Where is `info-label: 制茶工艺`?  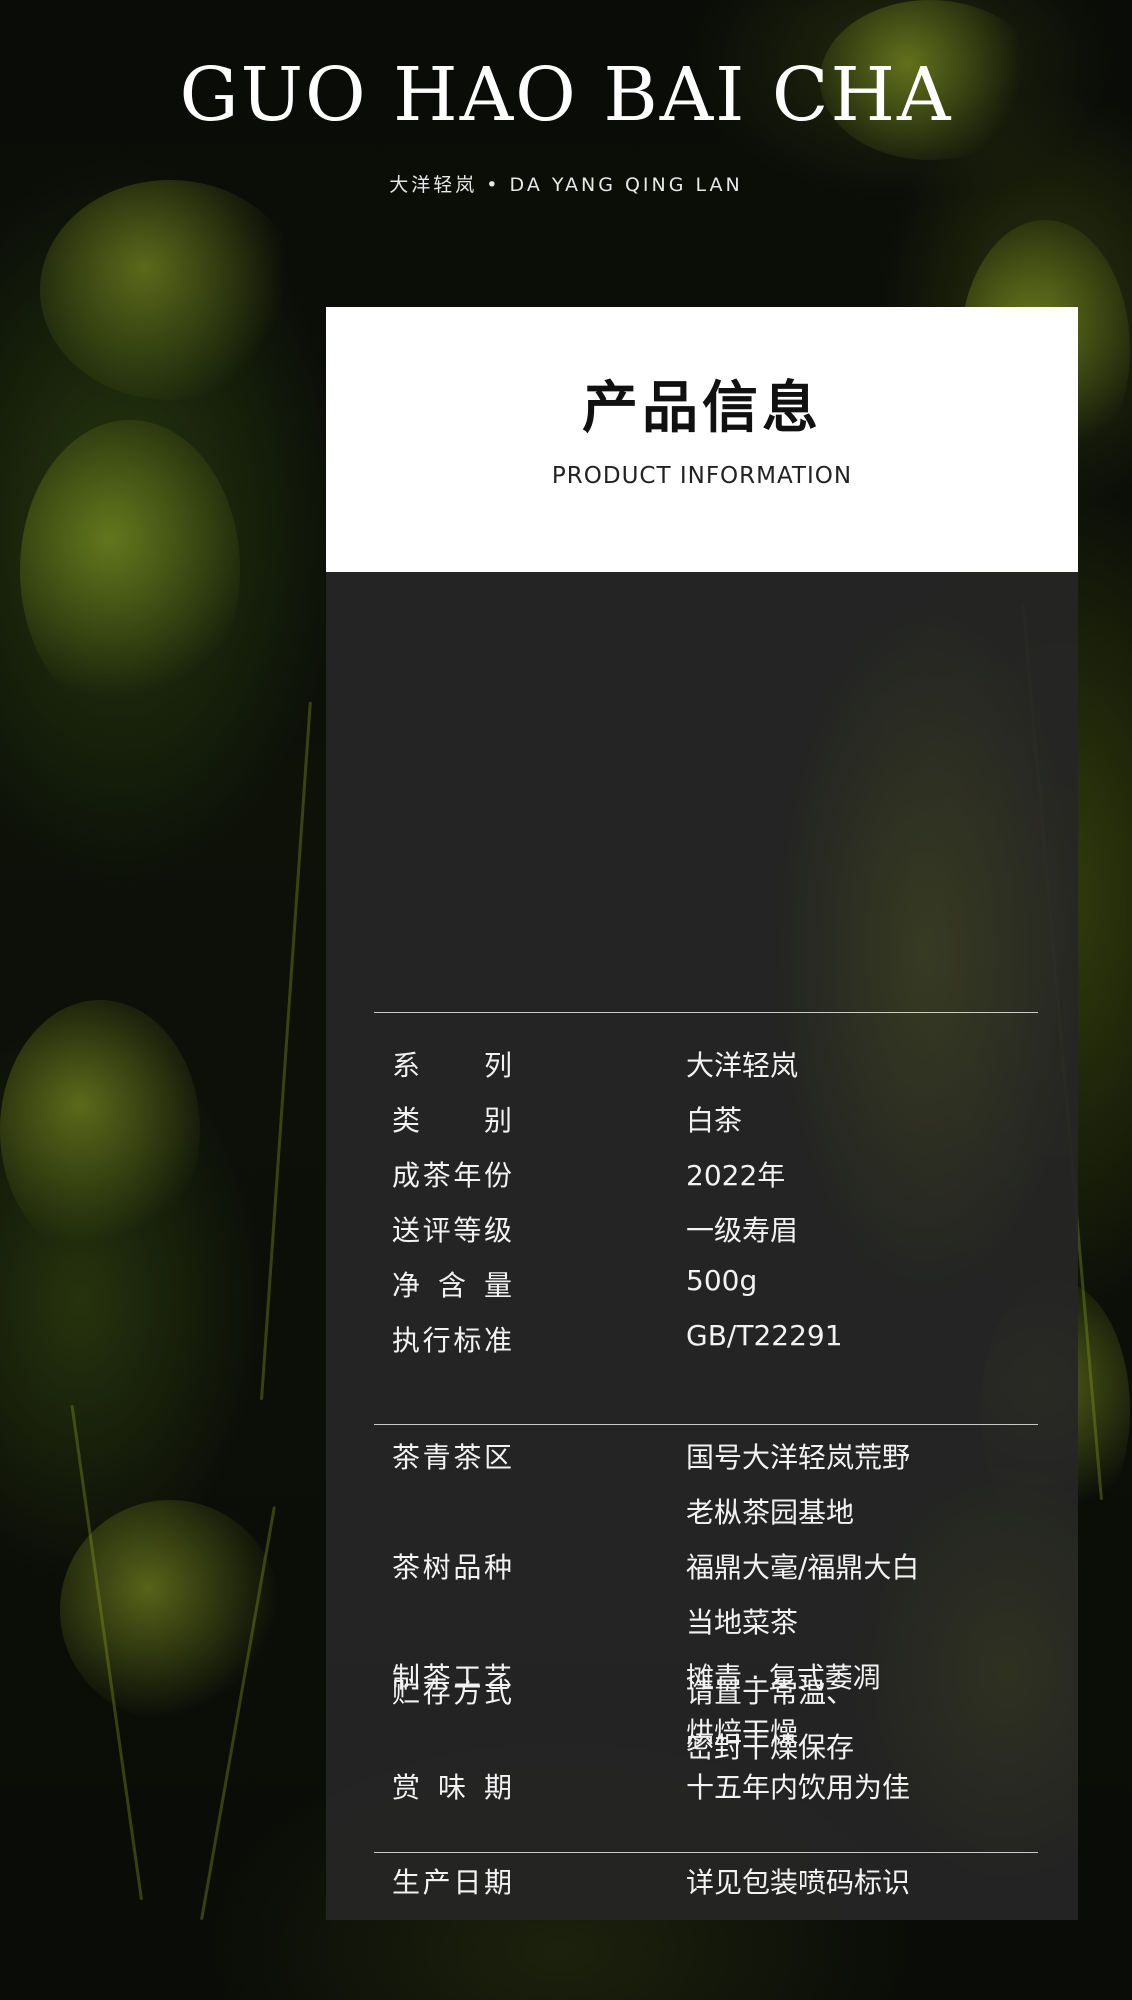
info-label: 制茶工艺 is located at coordinates (452, 1677).